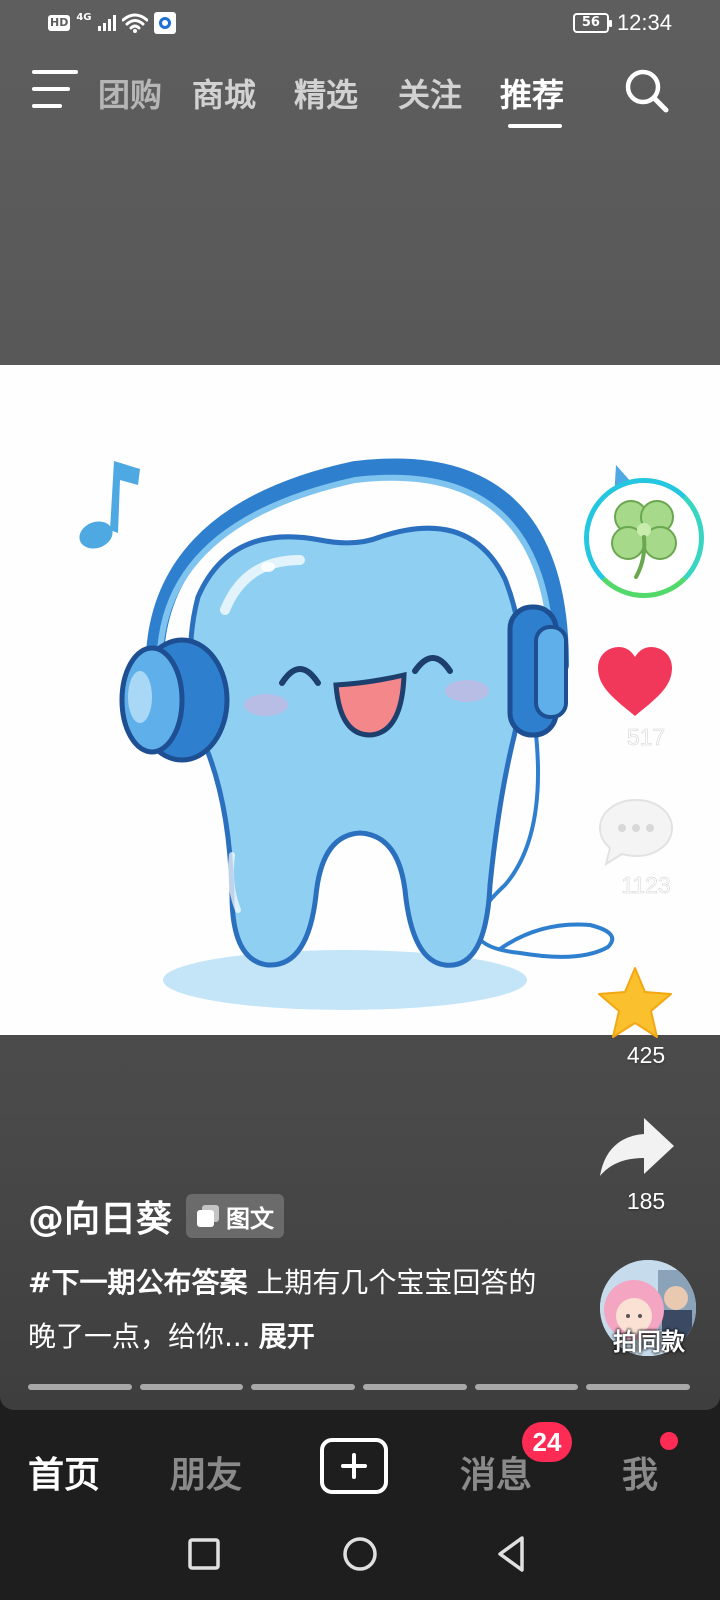 Image resolution: width=720 pixels, height=1600 pixels. Describe the element at coordinates (359, 1387) in the screenshot. I see `image-page-indicator` at that location.